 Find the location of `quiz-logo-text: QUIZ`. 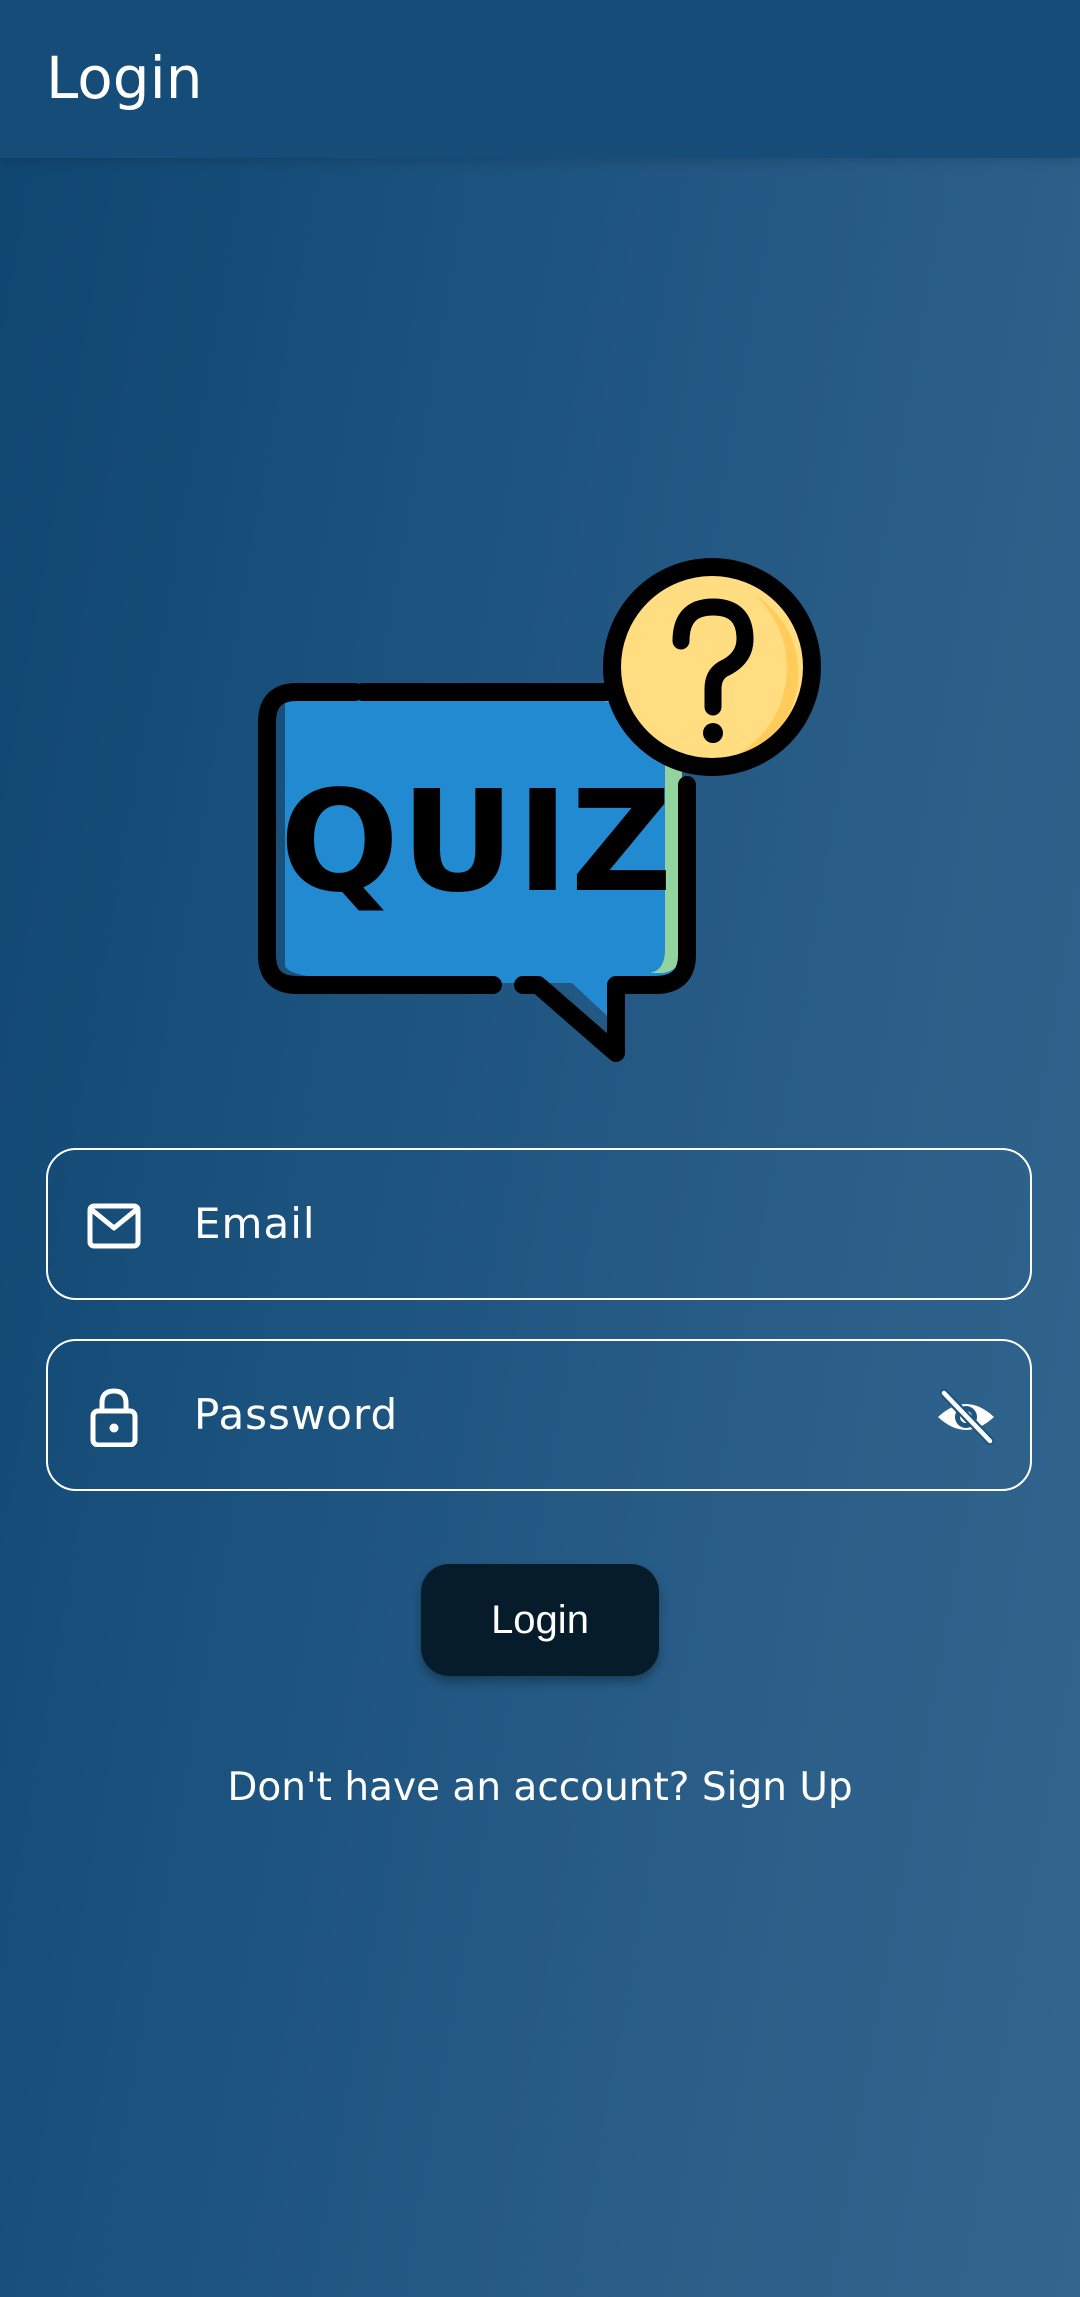

quiz-logo-text: QUIZ is located at coordinates (477, 842).